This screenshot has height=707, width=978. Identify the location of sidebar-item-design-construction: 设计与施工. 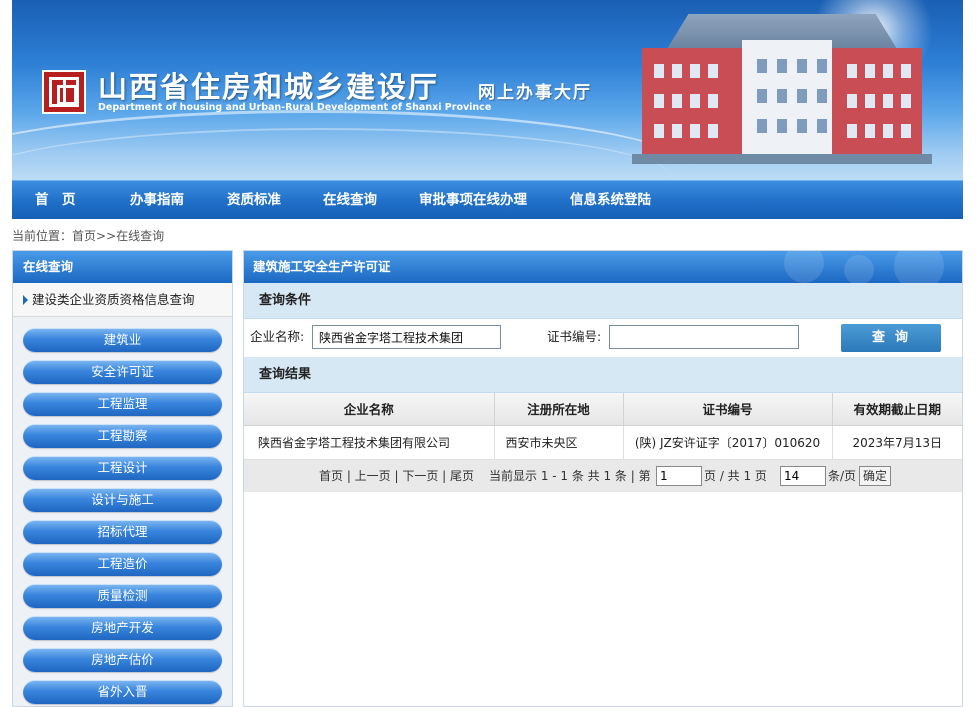
(122, 500).